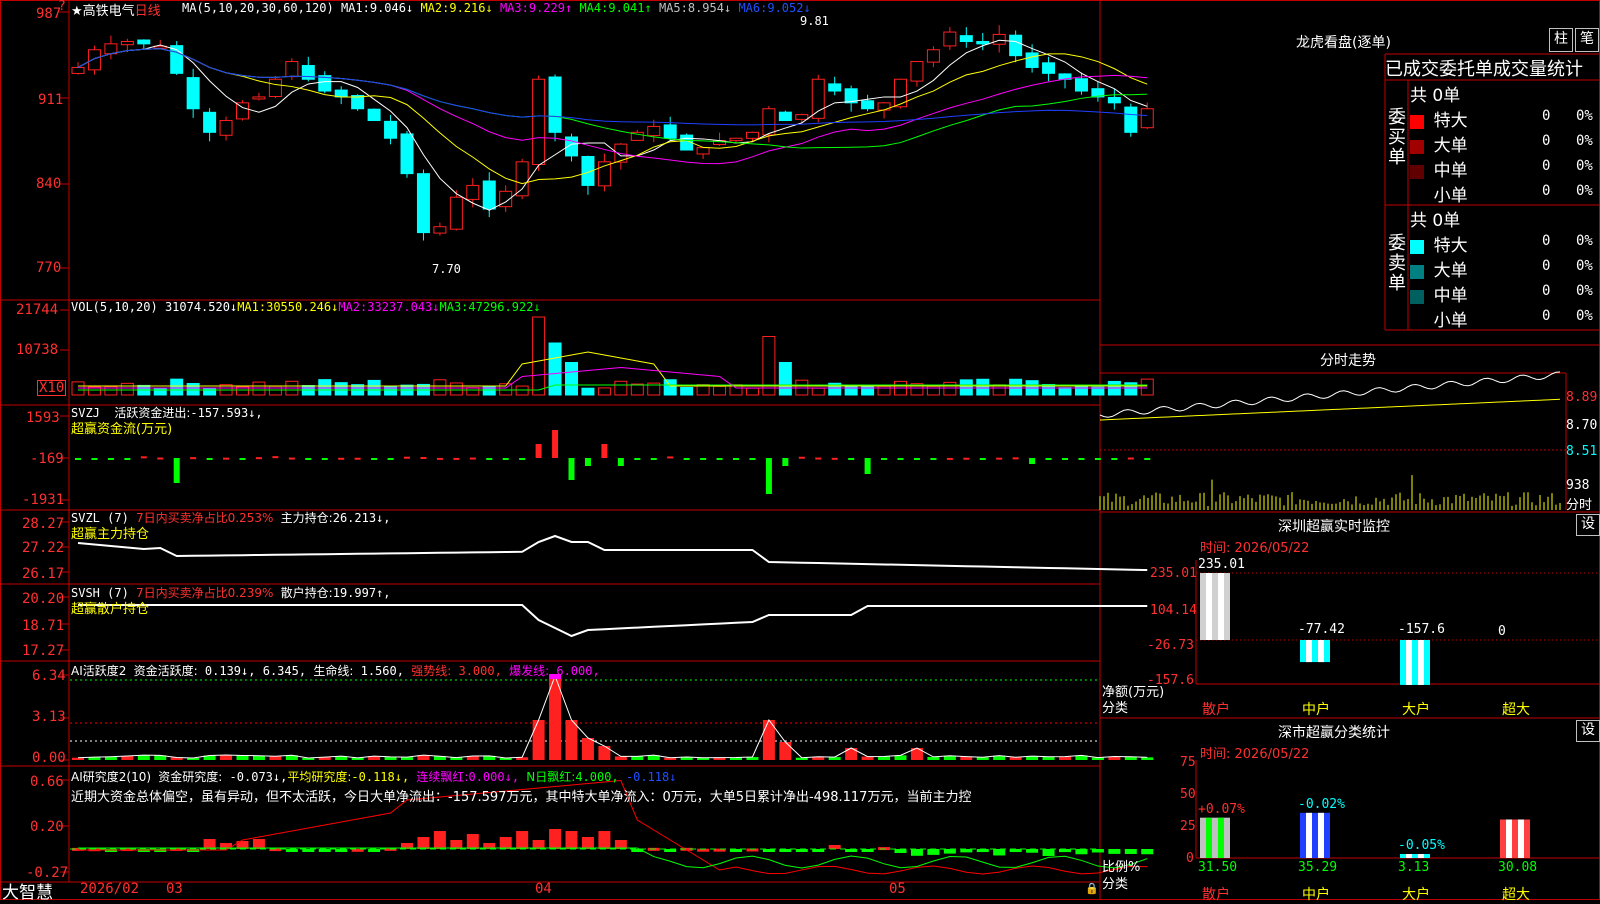 The width and height of the screenshot is (1600, 904). Describe the element at coordinates (109, 11) in the screenshot. I see `stock-name: 高铁电气` at that location.